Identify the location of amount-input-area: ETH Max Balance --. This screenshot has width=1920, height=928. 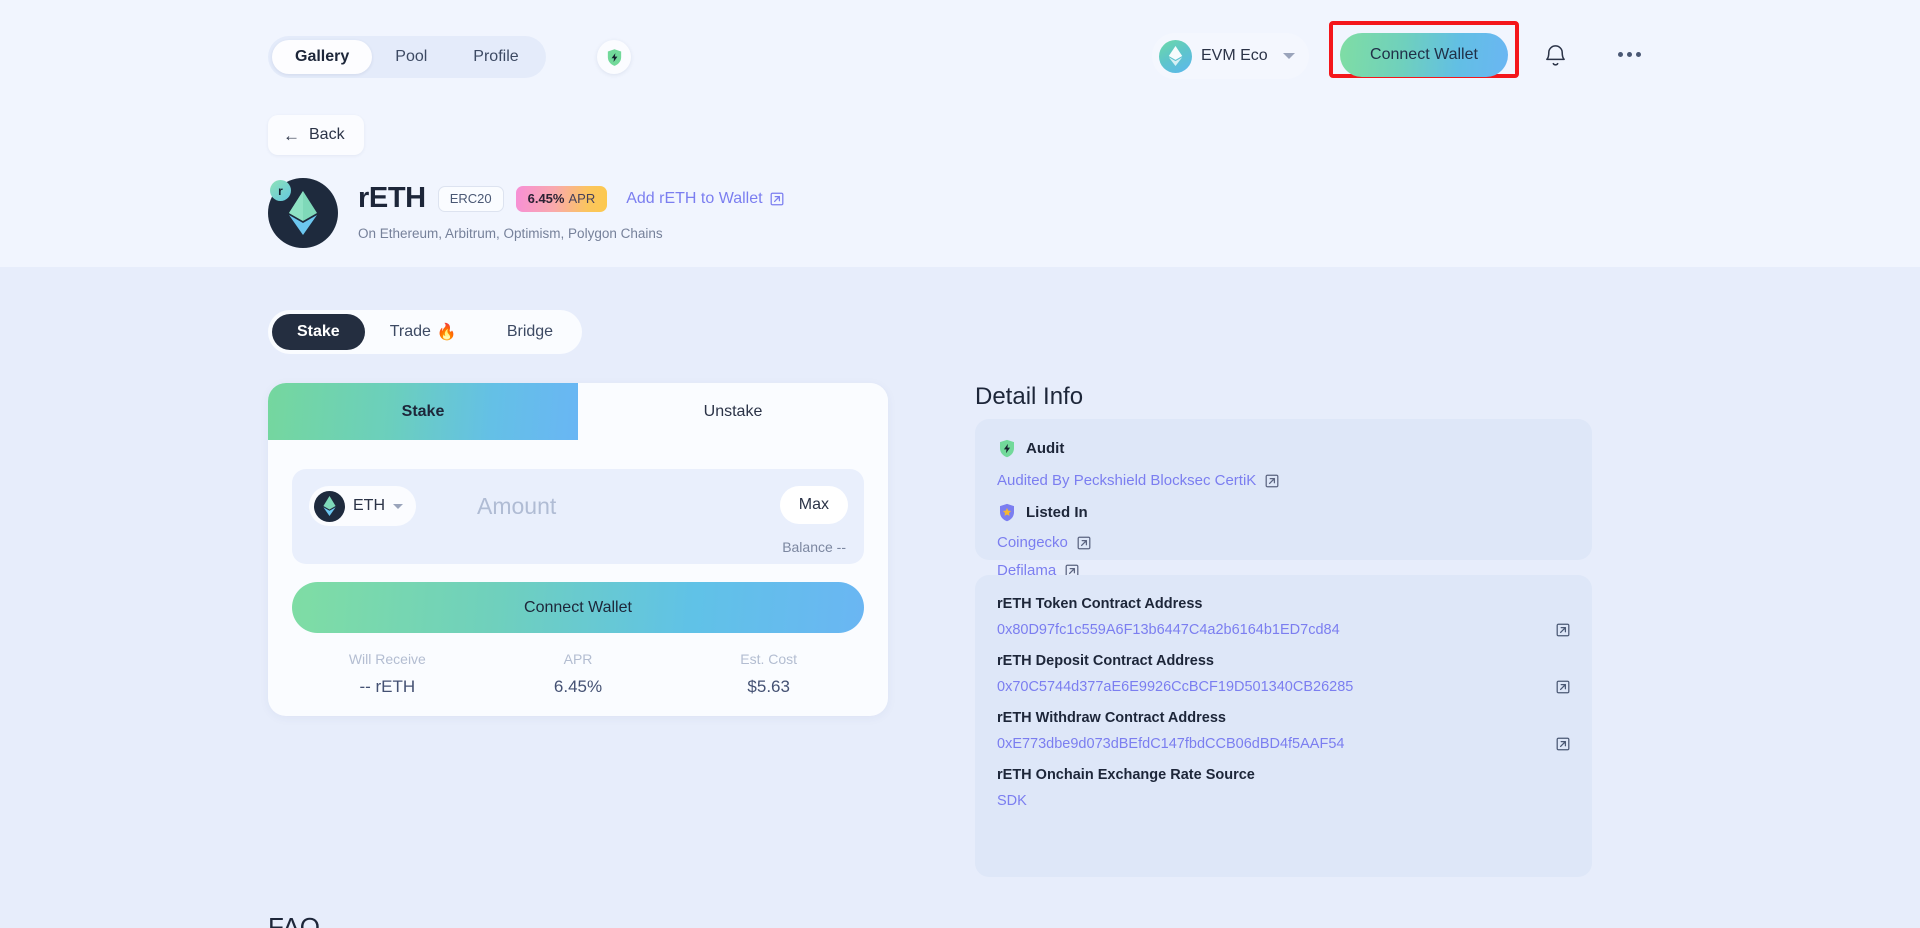
(578, 516).